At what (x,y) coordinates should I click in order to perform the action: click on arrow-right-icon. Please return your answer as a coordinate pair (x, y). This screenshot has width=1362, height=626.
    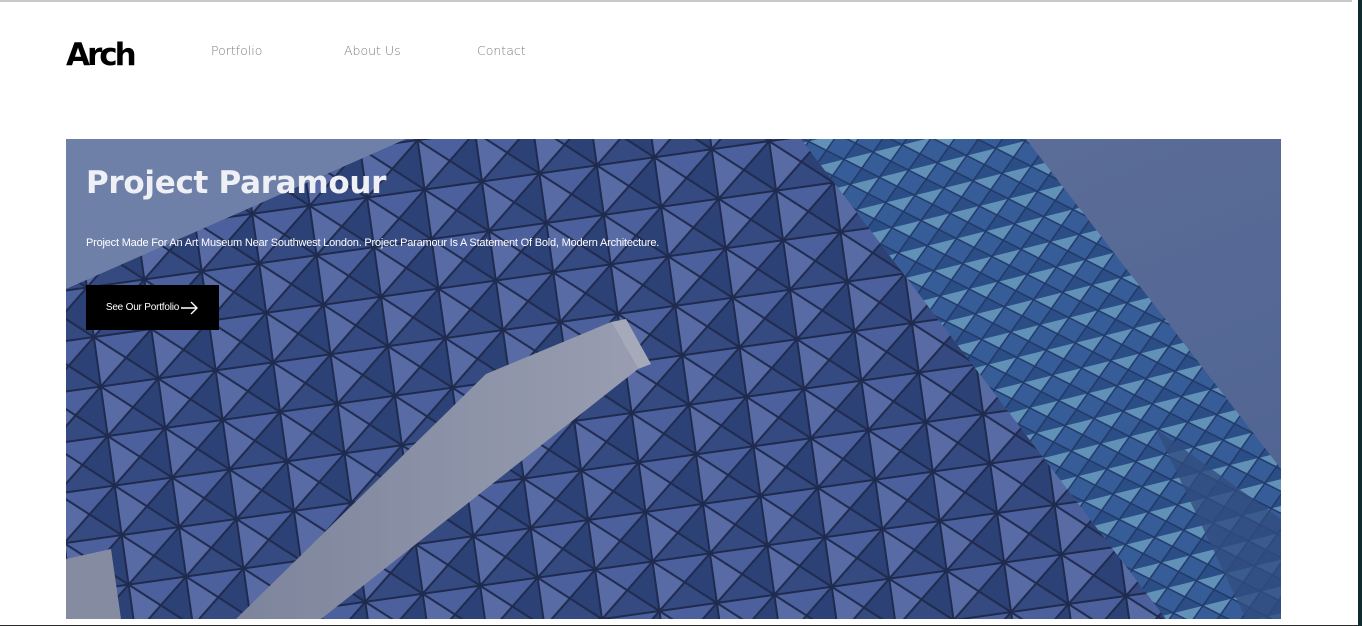
    Looking at the image, I should click on (190, 307).